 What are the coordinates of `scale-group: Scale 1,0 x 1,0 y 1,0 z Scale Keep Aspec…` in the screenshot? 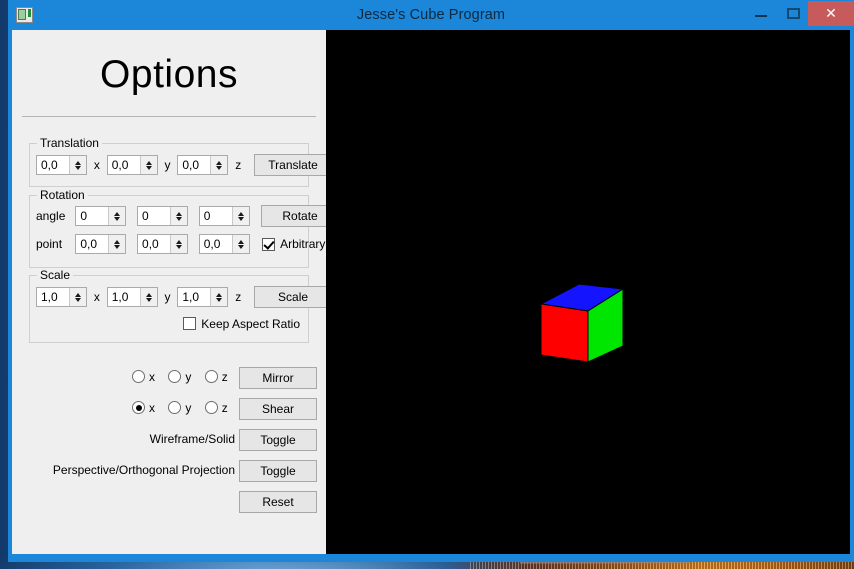 It's located at (181, 305).